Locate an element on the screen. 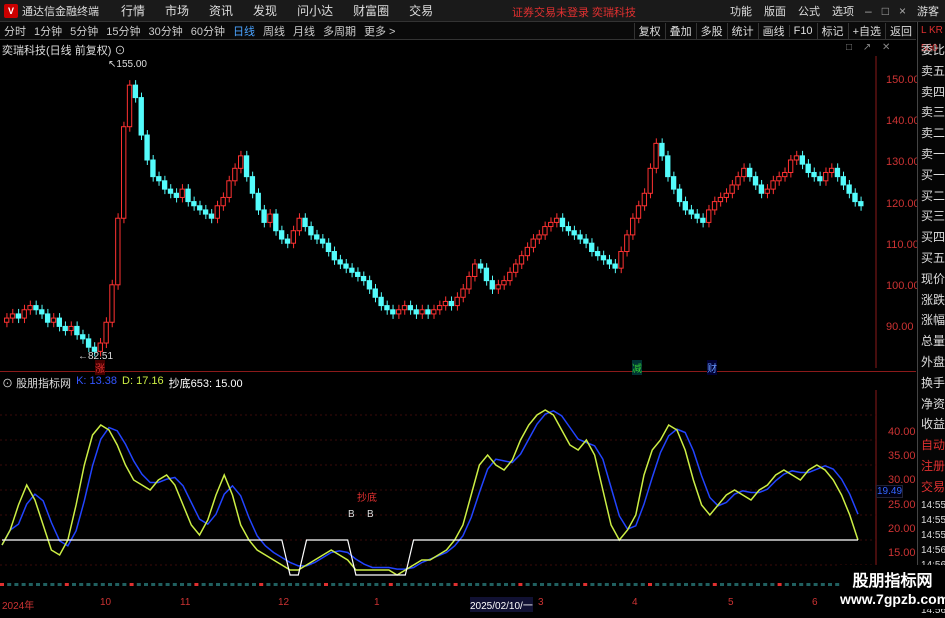 This screenshot has width=945, height=618. period-15min: 15分钟 is located at coordinates (123, 31).